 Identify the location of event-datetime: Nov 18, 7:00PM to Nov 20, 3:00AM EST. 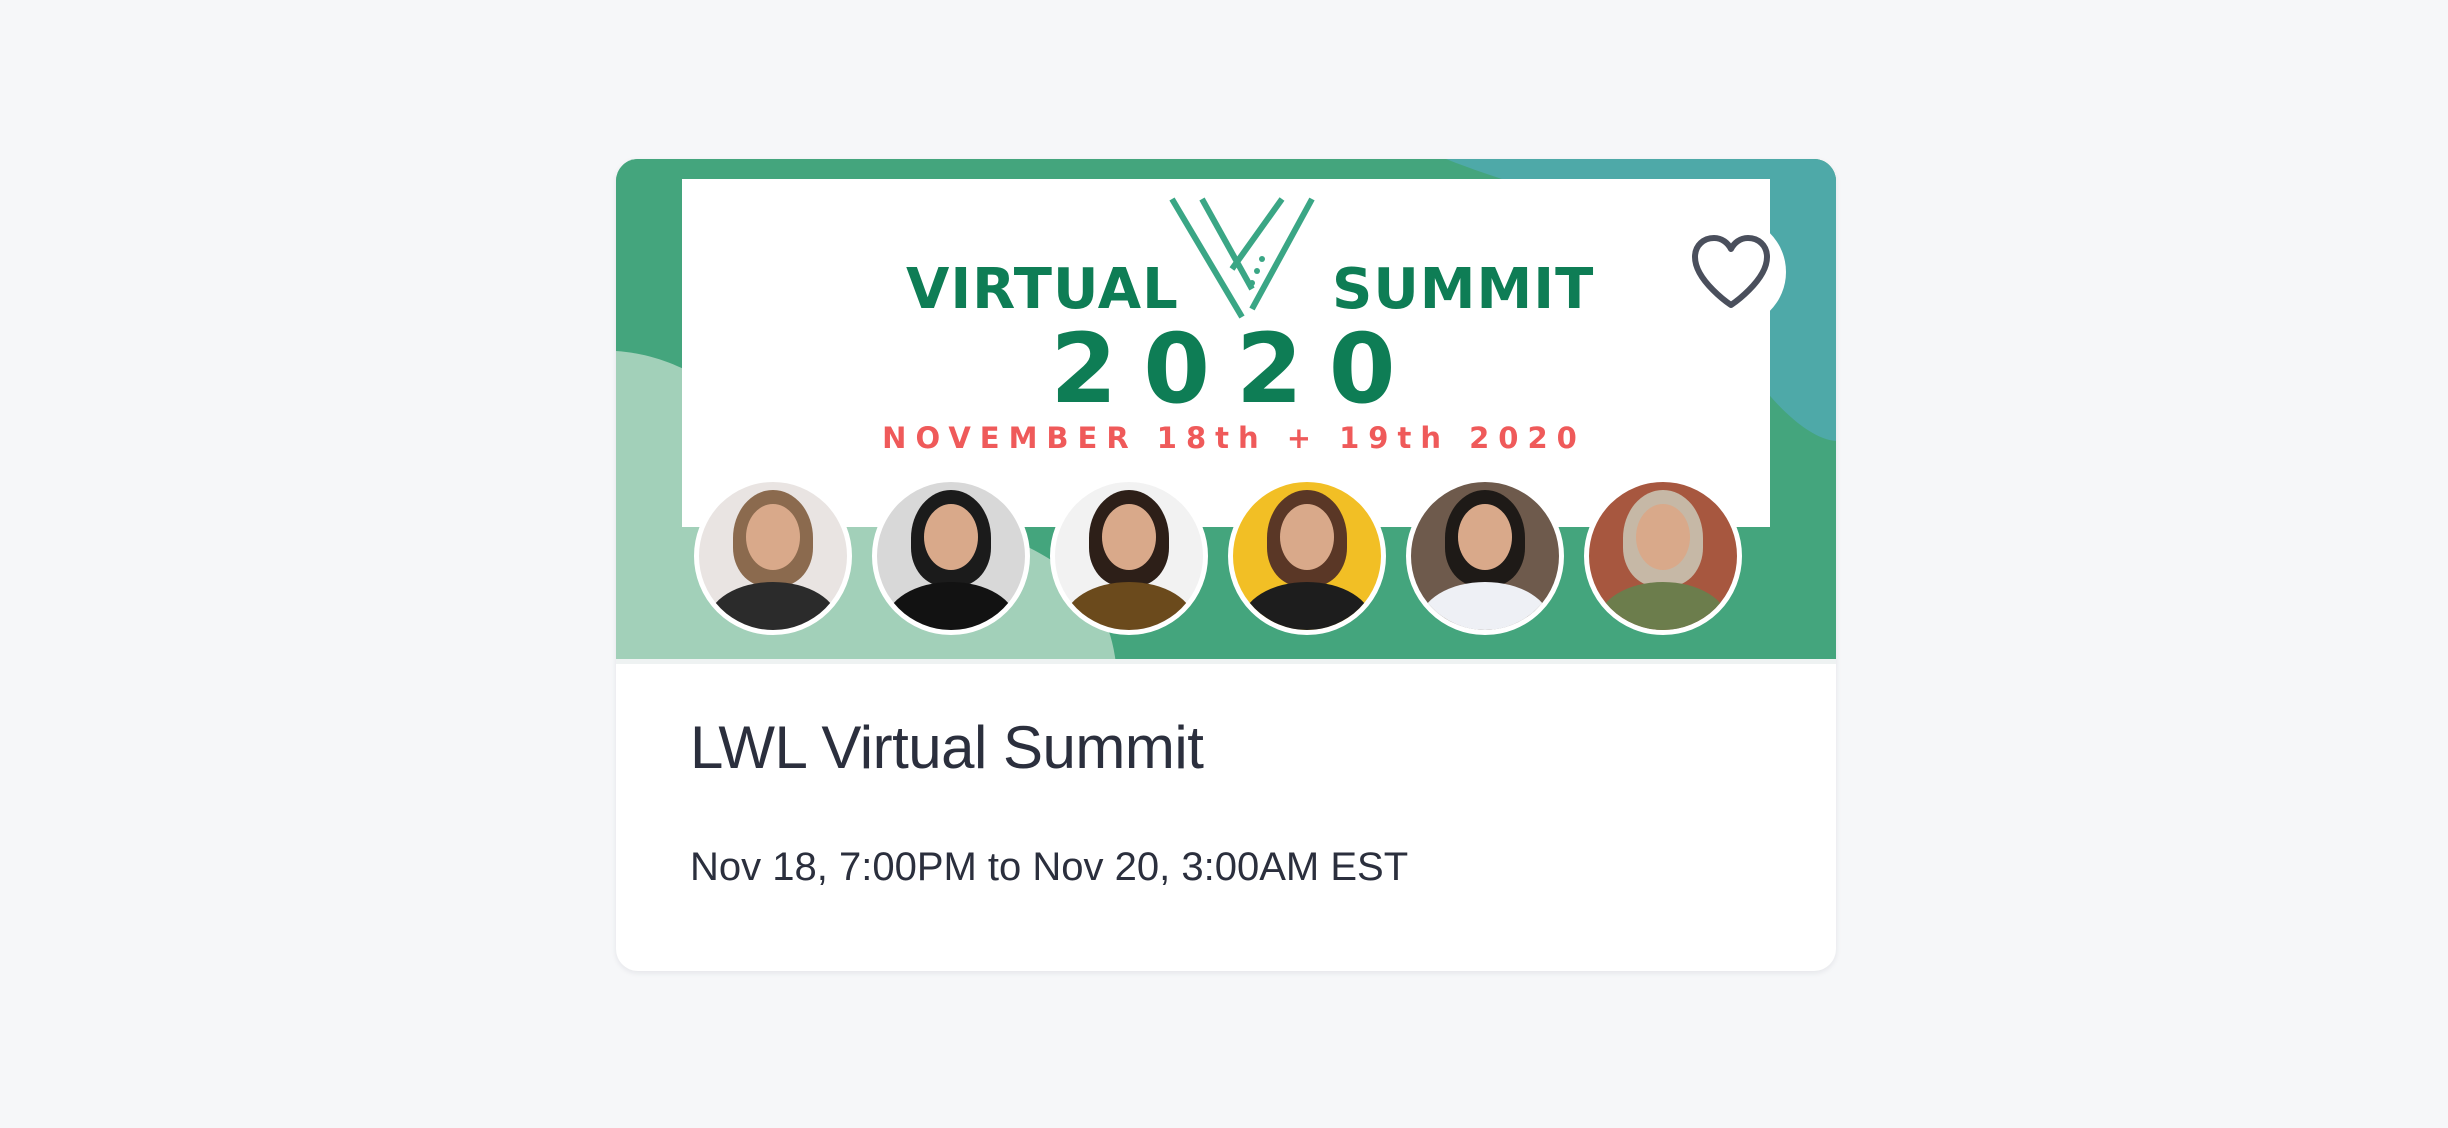
(1049, 867).